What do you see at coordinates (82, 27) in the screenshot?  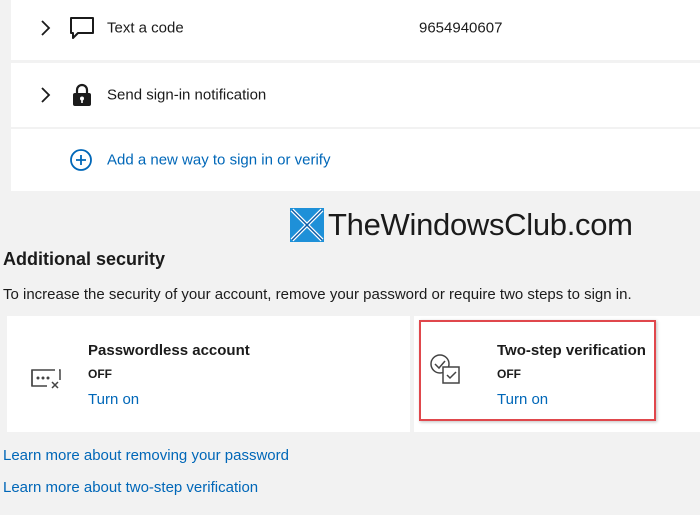 I see `chat-bubble-icon` at bounding box center [82, 27].